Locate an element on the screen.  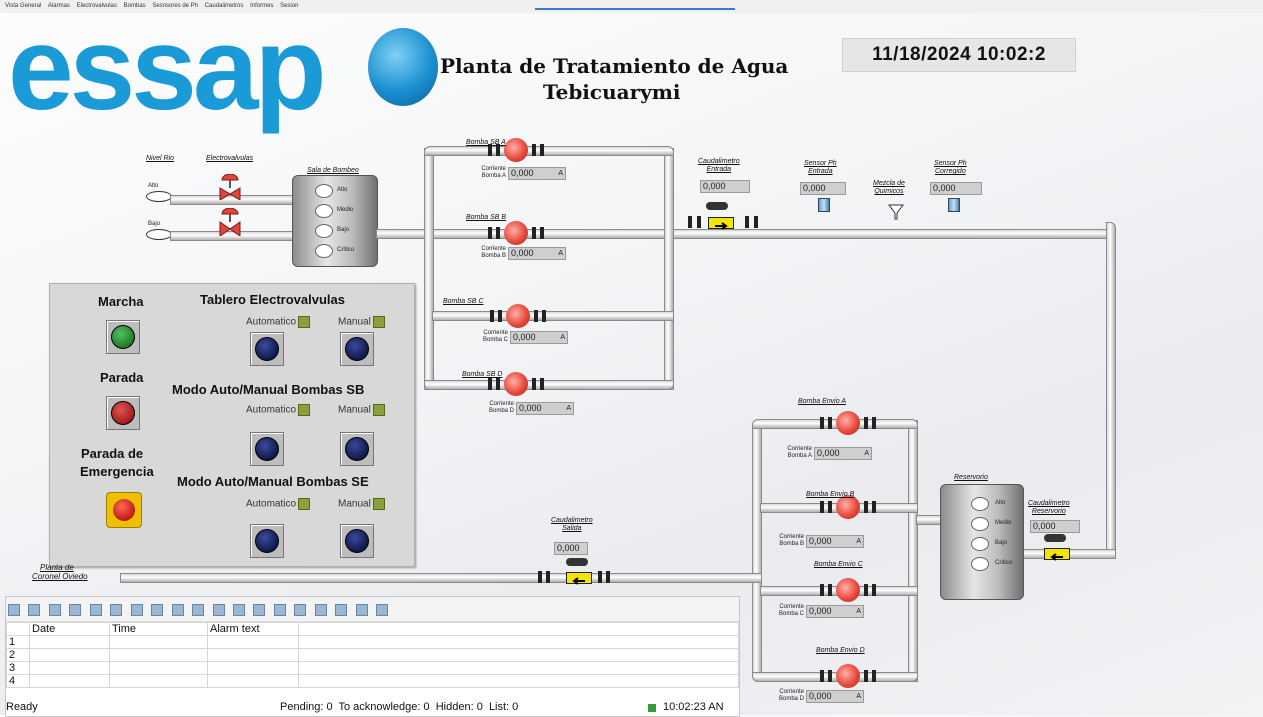
tablero-auto-button is located at coordinates (267, 349).